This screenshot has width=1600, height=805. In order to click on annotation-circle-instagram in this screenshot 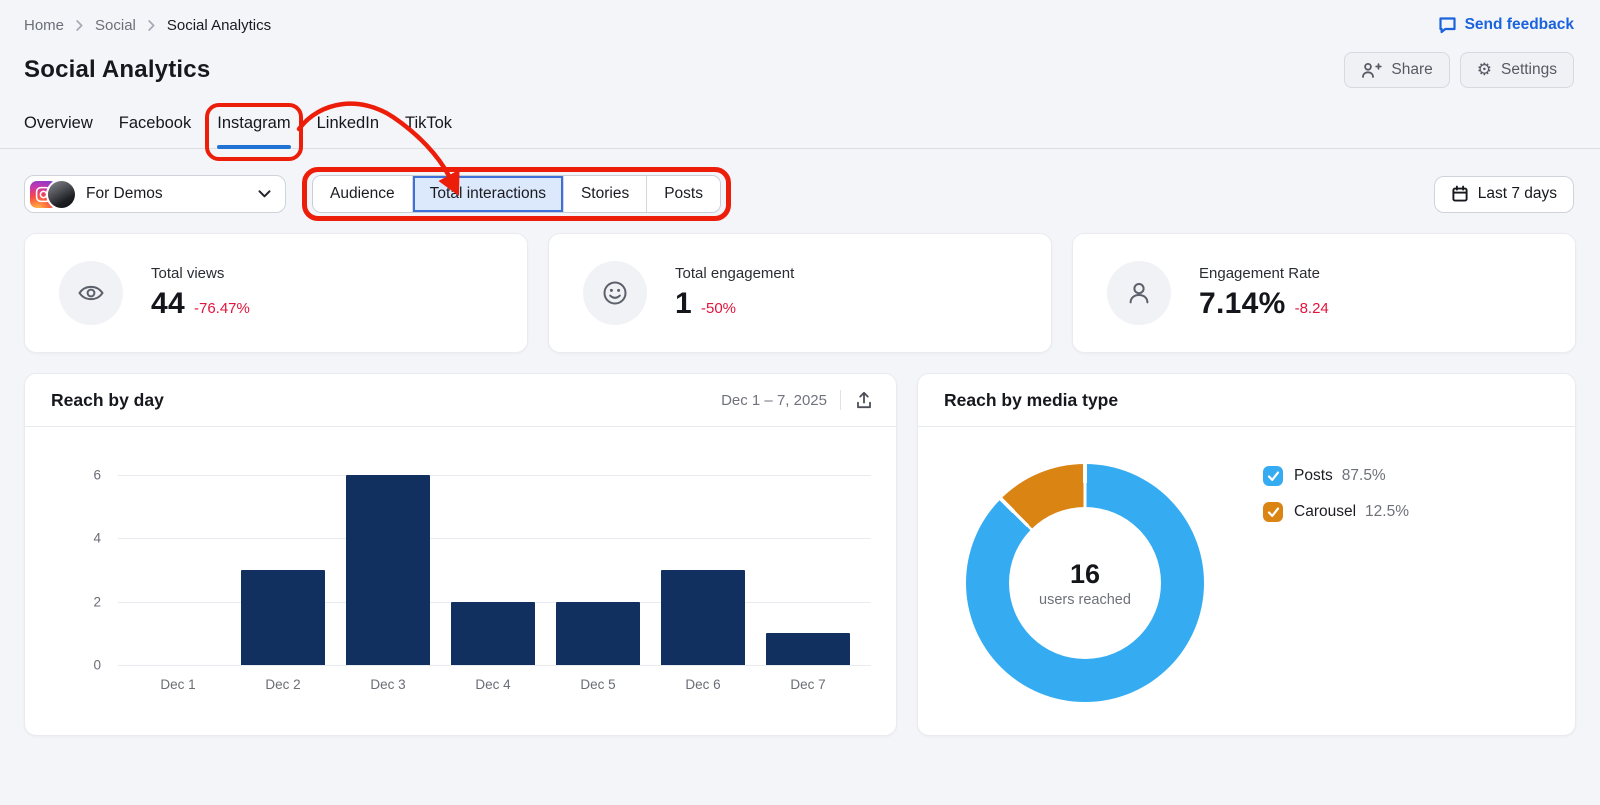, I will do `click(254, 132)`.